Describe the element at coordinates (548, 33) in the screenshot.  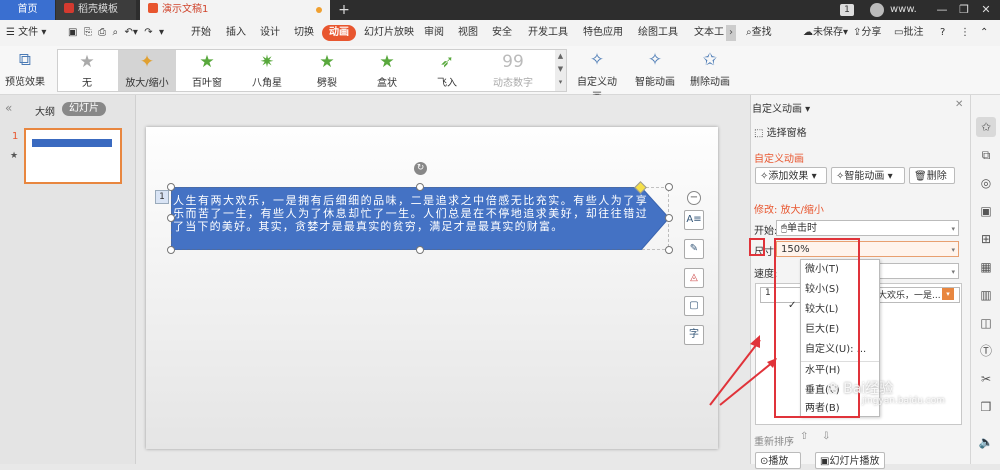
I see `menu-developer: 开发工具` at that location.